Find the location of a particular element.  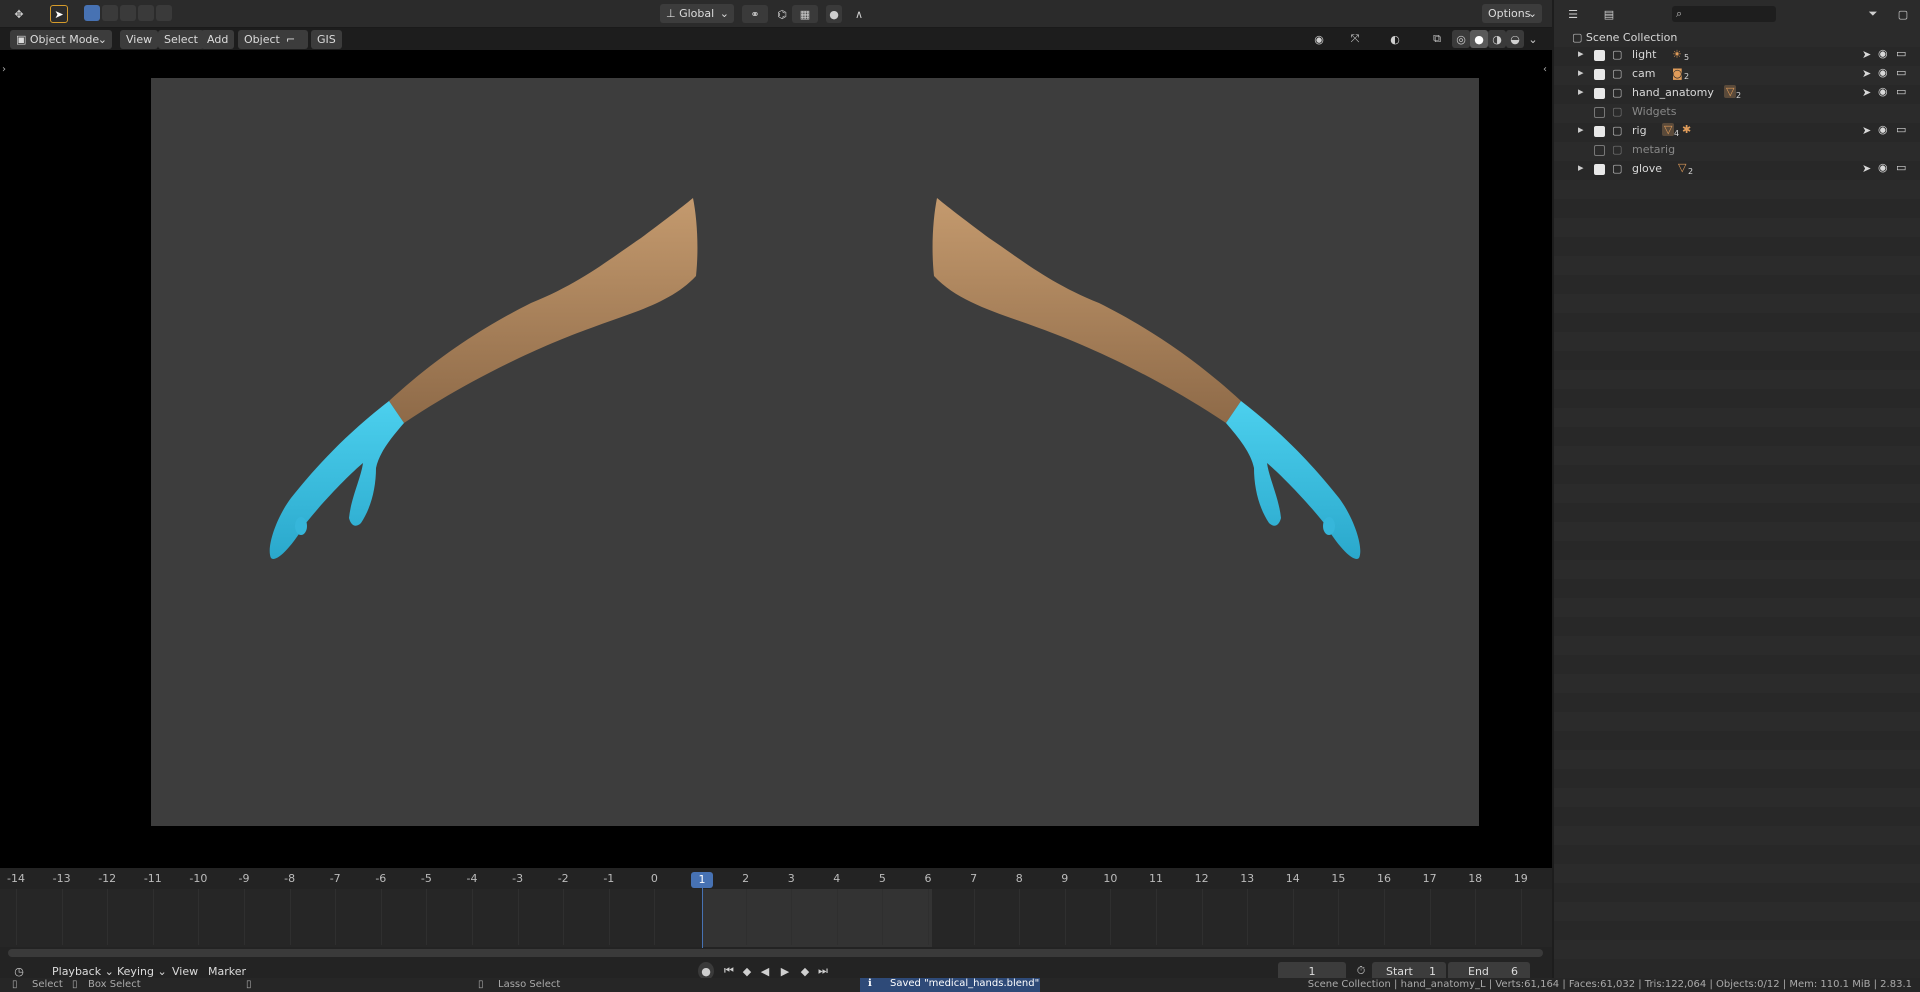

toolbar-expand-icon: › is located at coordinates (4, 69).